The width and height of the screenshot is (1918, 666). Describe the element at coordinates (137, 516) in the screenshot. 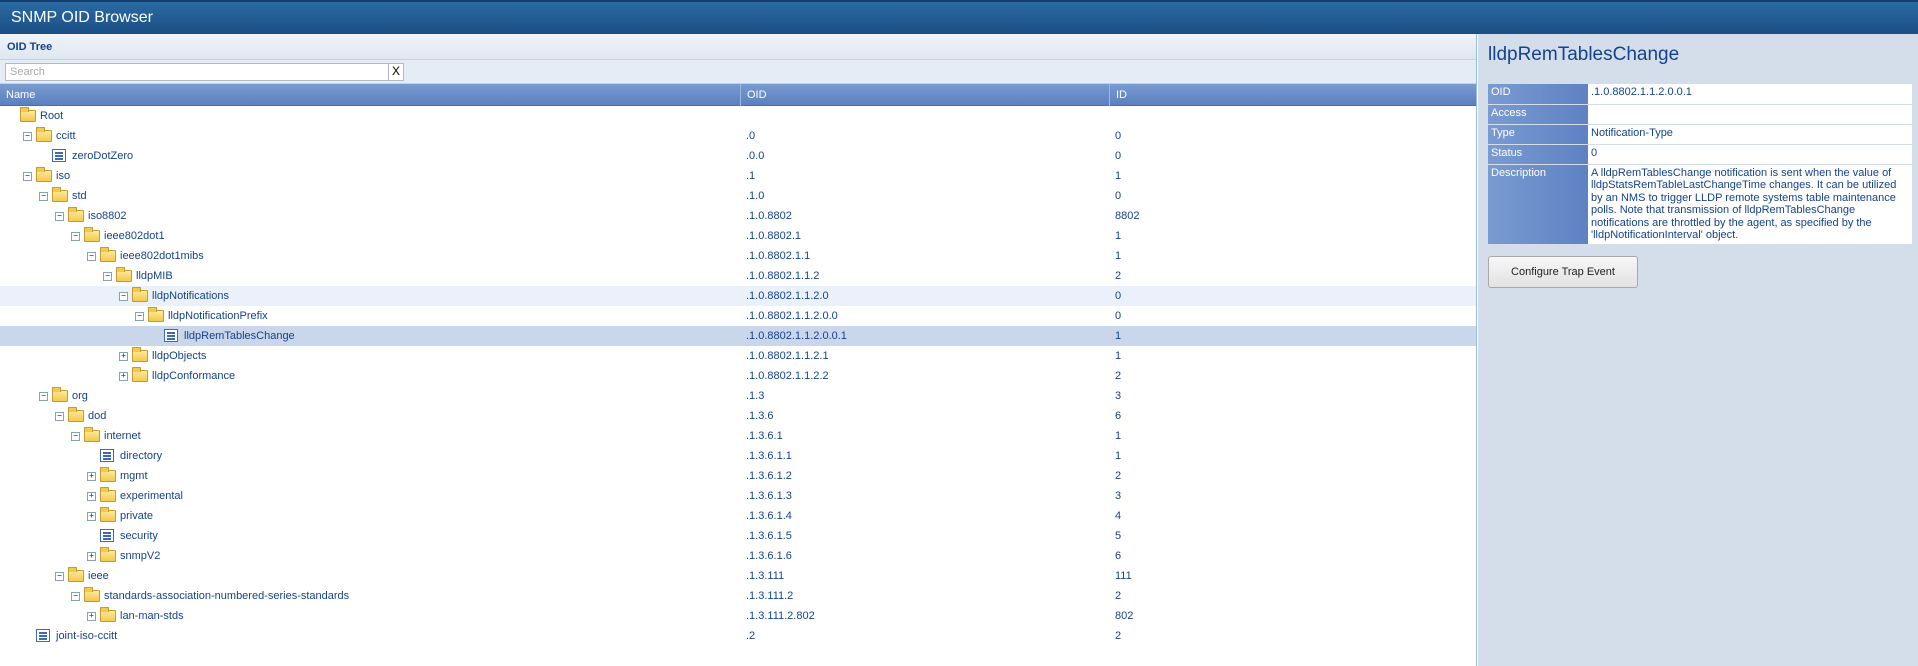

I see `node-label: private` at that location.